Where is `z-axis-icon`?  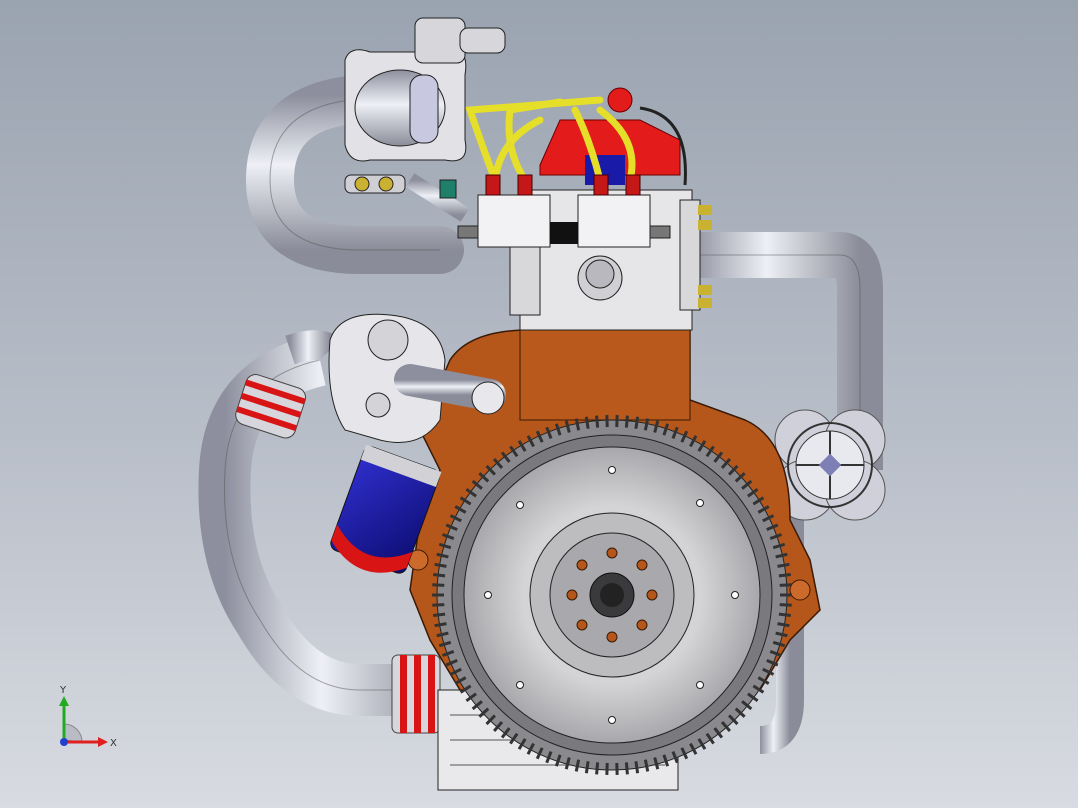 z-axis-icon is located at coordinates (64, 742).